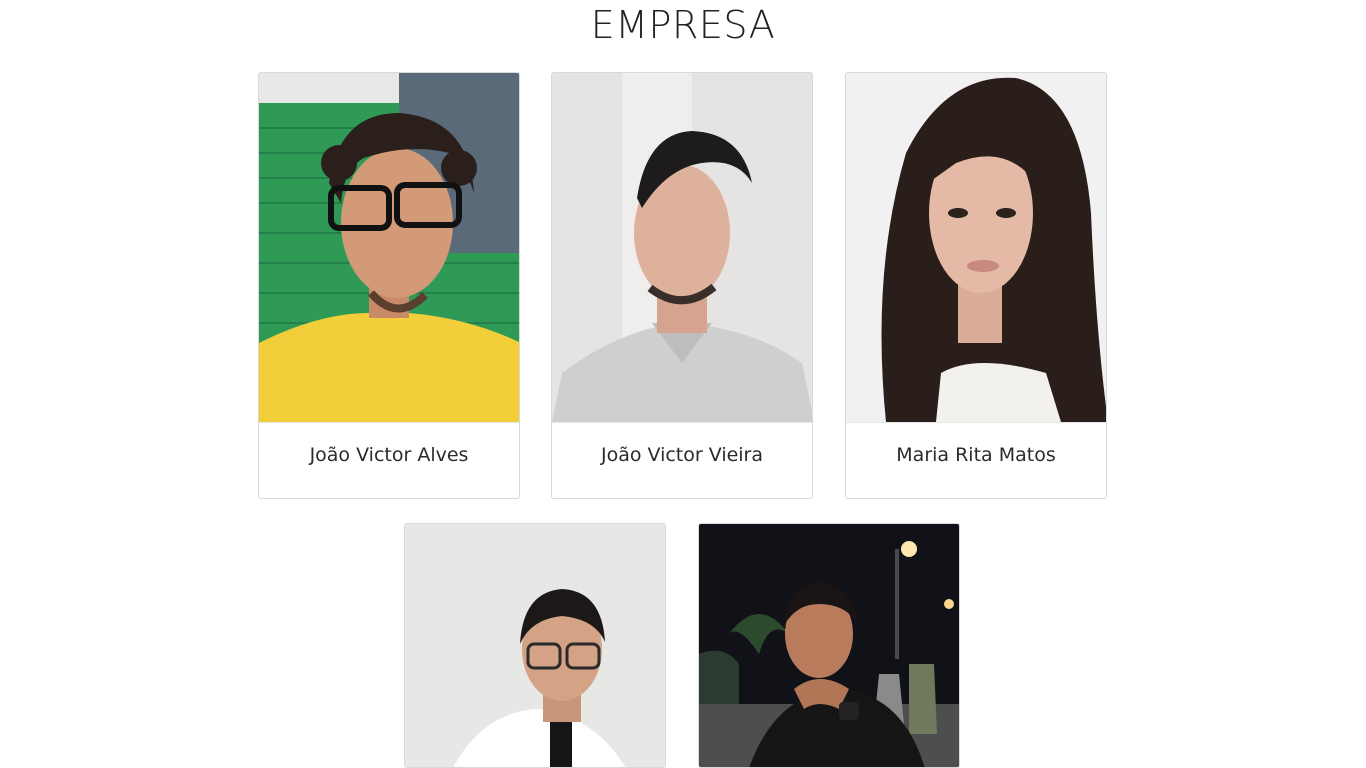 This screenshot has width=1366, height=768. Describe the element at coordinates (976, 460) in the screenshot. I see `member-name: Maria Rita Matos` at that location.